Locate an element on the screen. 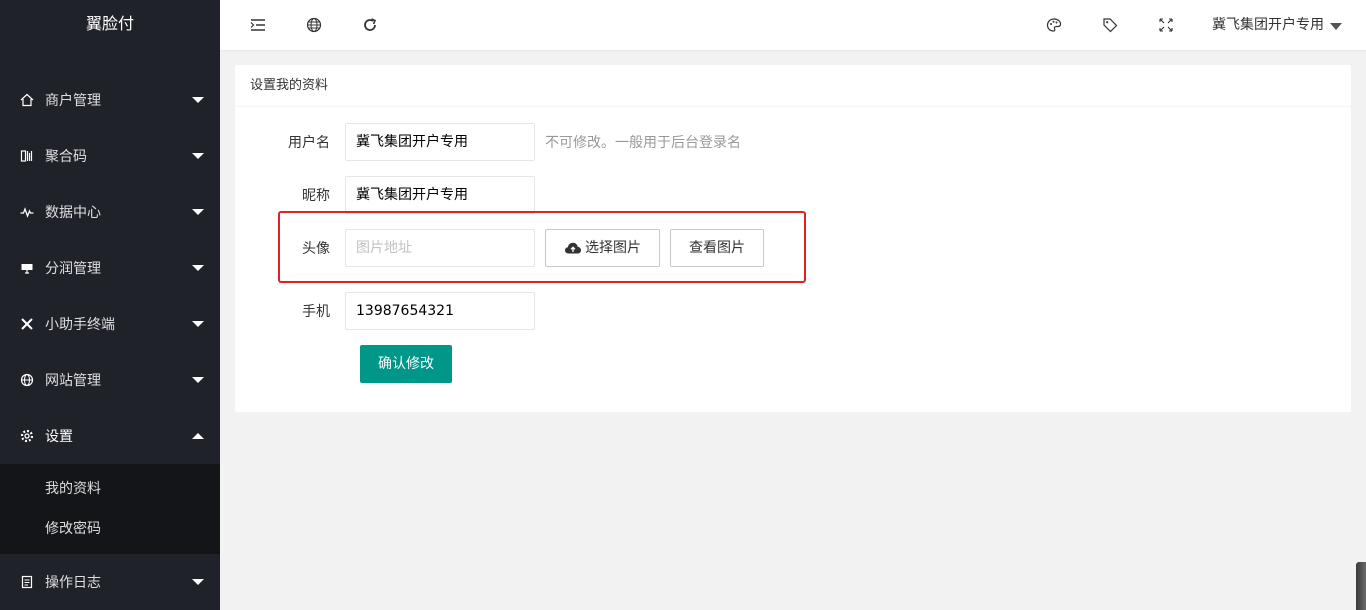 The width and height of the screenshot is (1366, 610). sidebar-item-label: 操作日志 is located at coordinates (73, 583).